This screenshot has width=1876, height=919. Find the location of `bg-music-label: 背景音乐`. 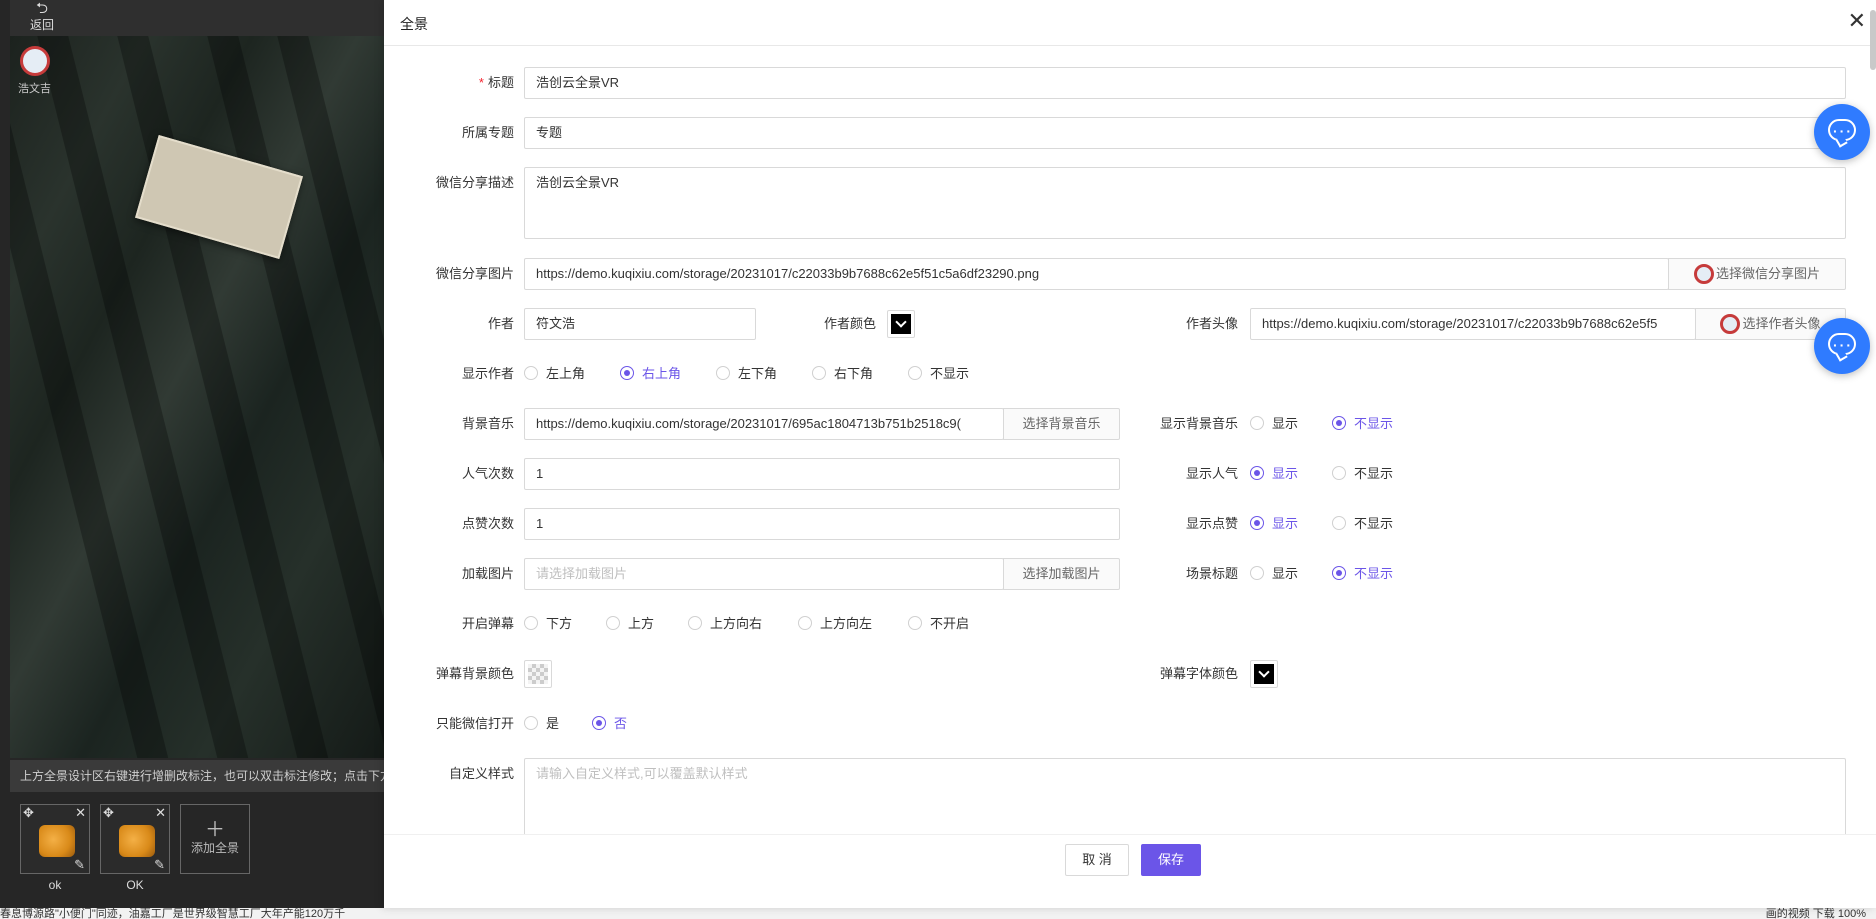

bg-music-label: 背景音乐 is located at coordinates (487, 423).